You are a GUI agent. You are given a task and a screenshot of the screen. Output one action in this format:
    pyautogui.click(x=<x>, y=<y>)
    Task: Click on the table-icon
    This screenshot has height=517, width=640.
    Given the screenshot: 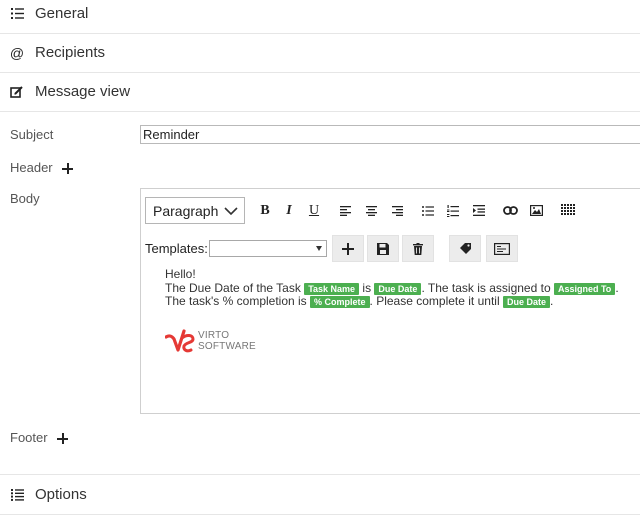 What is the action you would take?
    pyautogui.click(x=568, y=210)
    